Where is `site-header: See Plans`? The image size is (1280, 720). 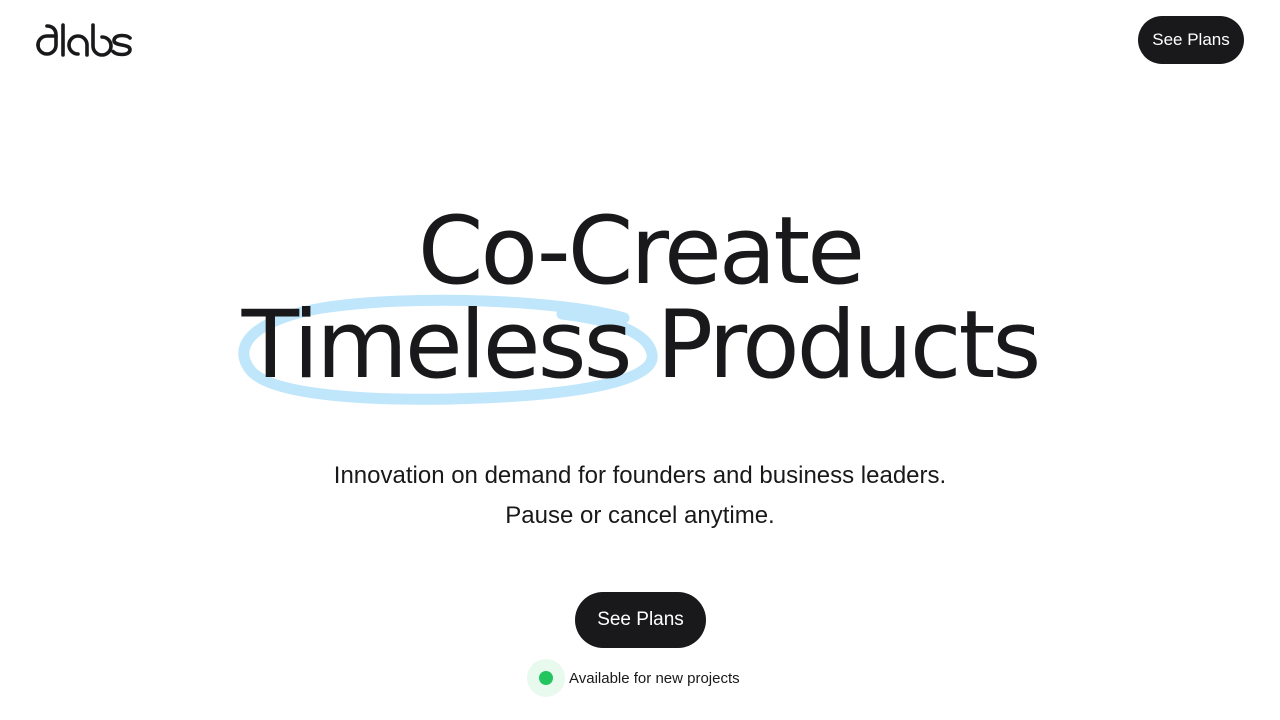 site-header: See Plans is located at coordinates (640, 40).